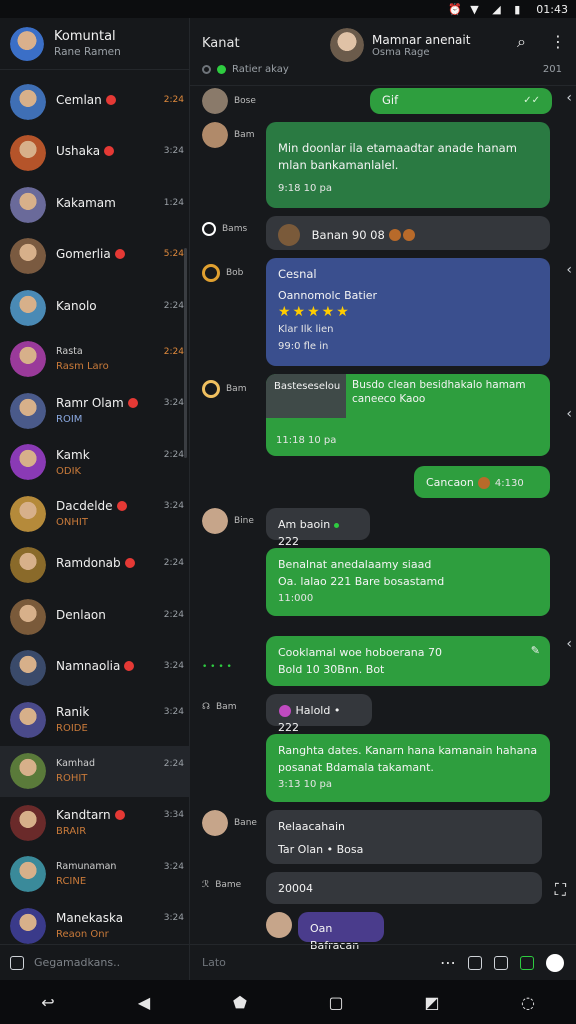  What do you see at coordinates (319, 714) in the screenshot?
I see `message-bubble: Halold • 222` at bounding box center [319, 714].